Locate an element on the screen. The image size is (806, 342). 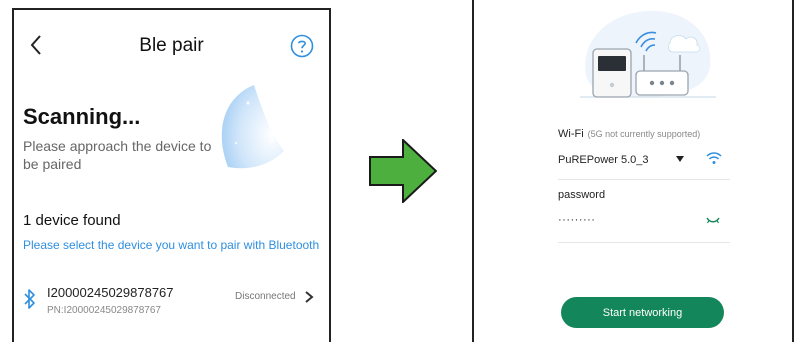
dropdown-icon is located at coordinates (680, 159).